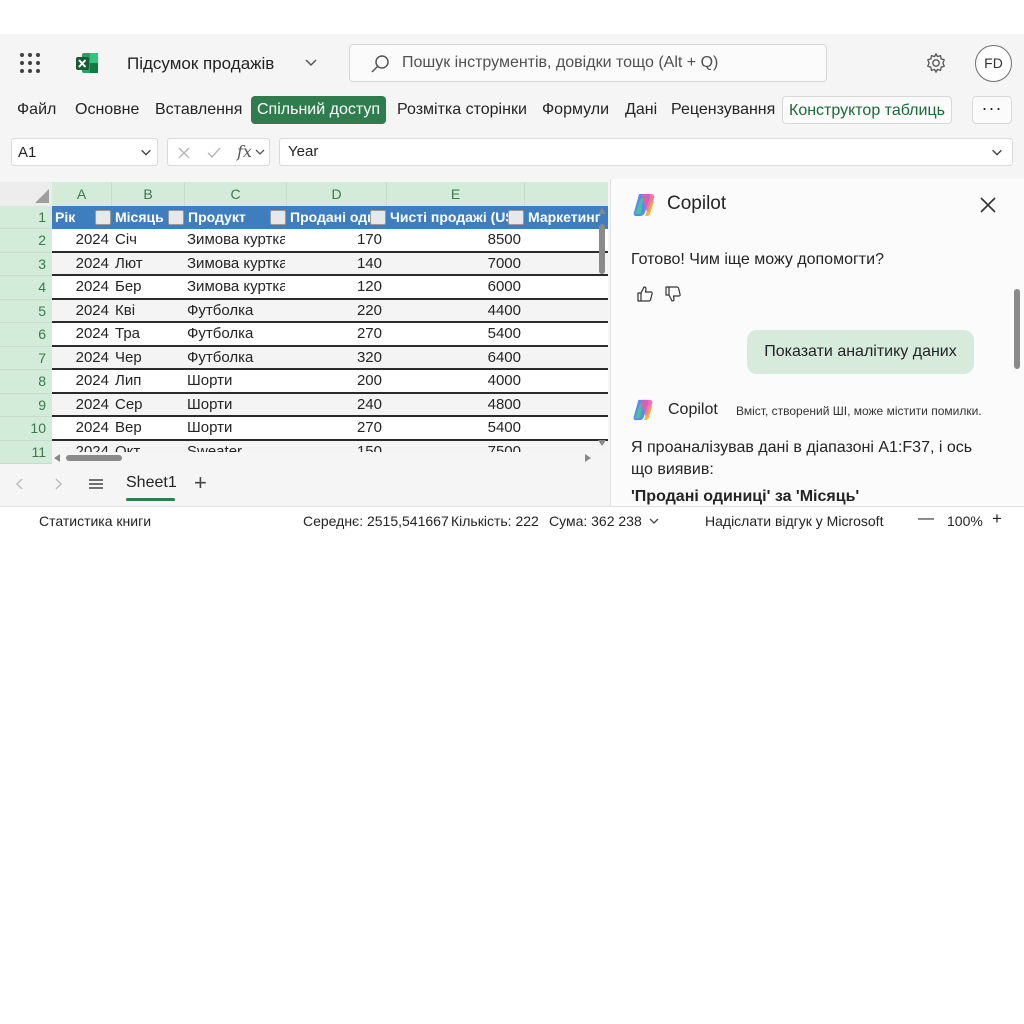 This screenshot has width=1024, height=1024. What do you see at coordinates (148, 287) in the screenshot?
I see `cell-month: Бер` at bounding box center [148, 287].